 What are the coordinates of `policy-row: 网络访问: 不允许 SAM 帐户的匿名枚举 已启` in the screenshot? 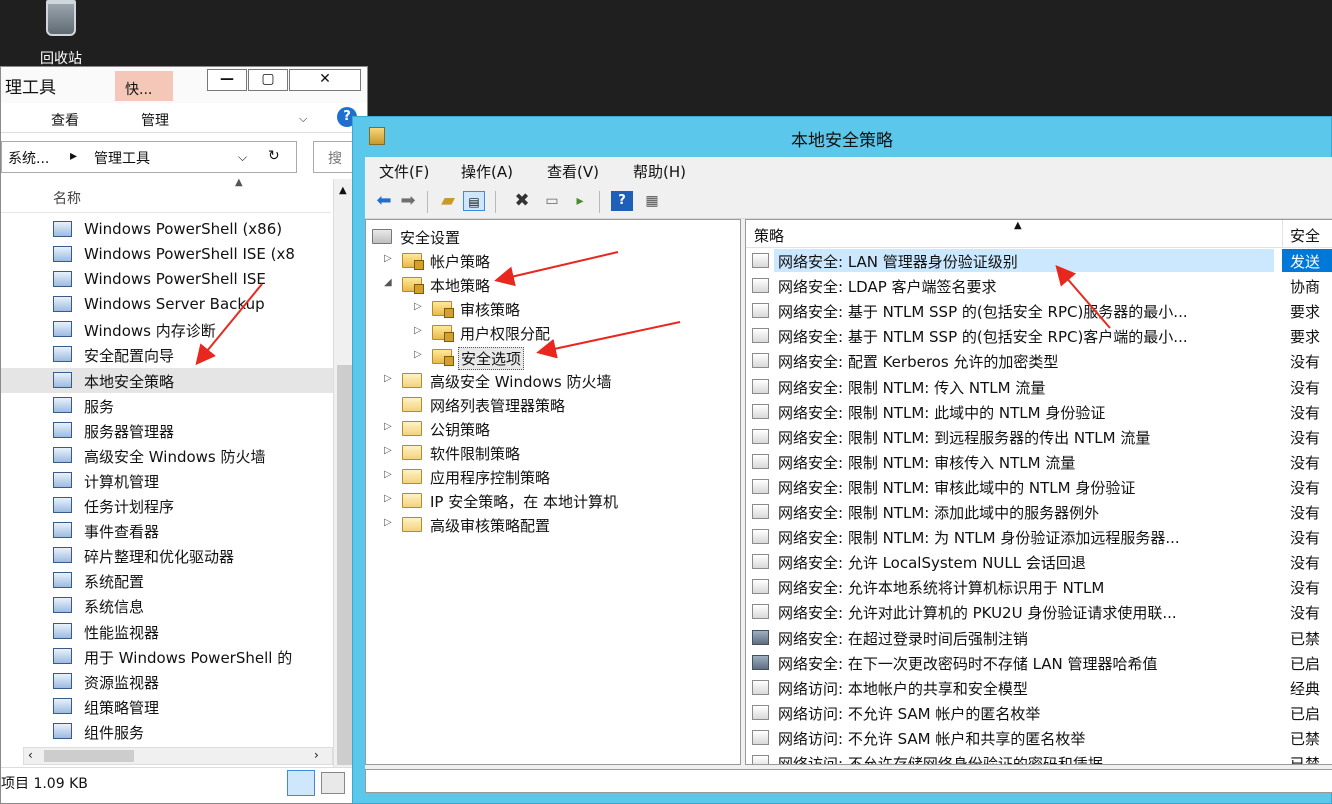 It's located at (1039, 712).